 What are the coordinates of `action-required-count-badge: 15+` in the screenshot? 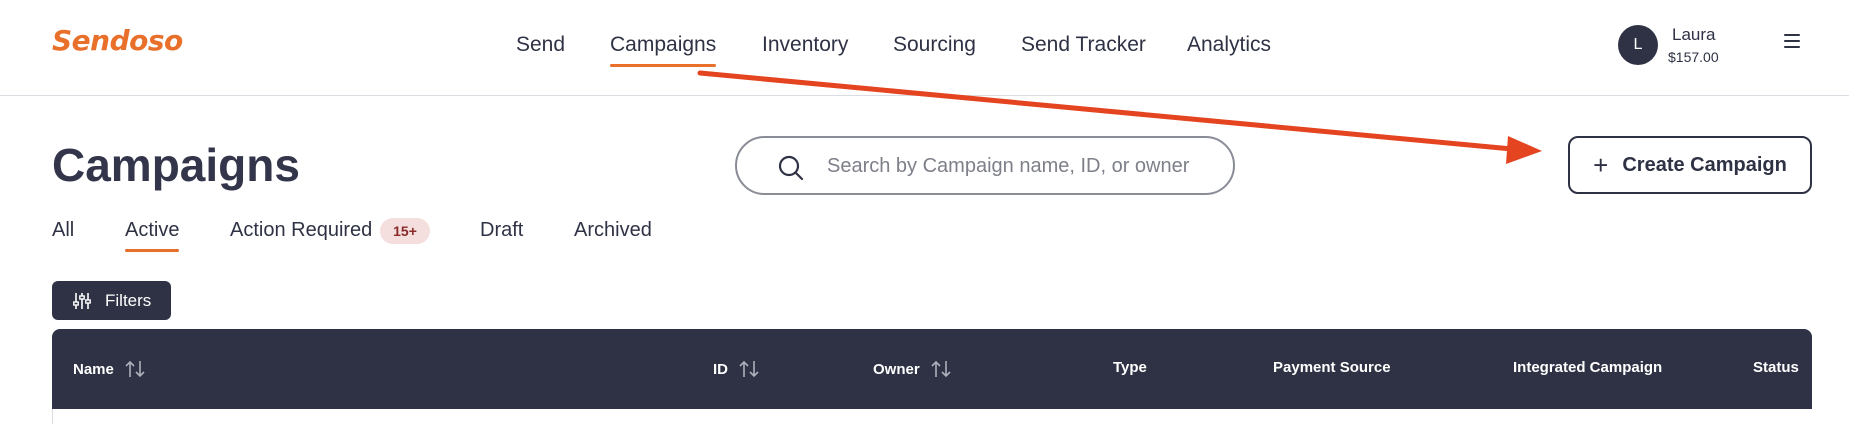 It's located at (405, 231).